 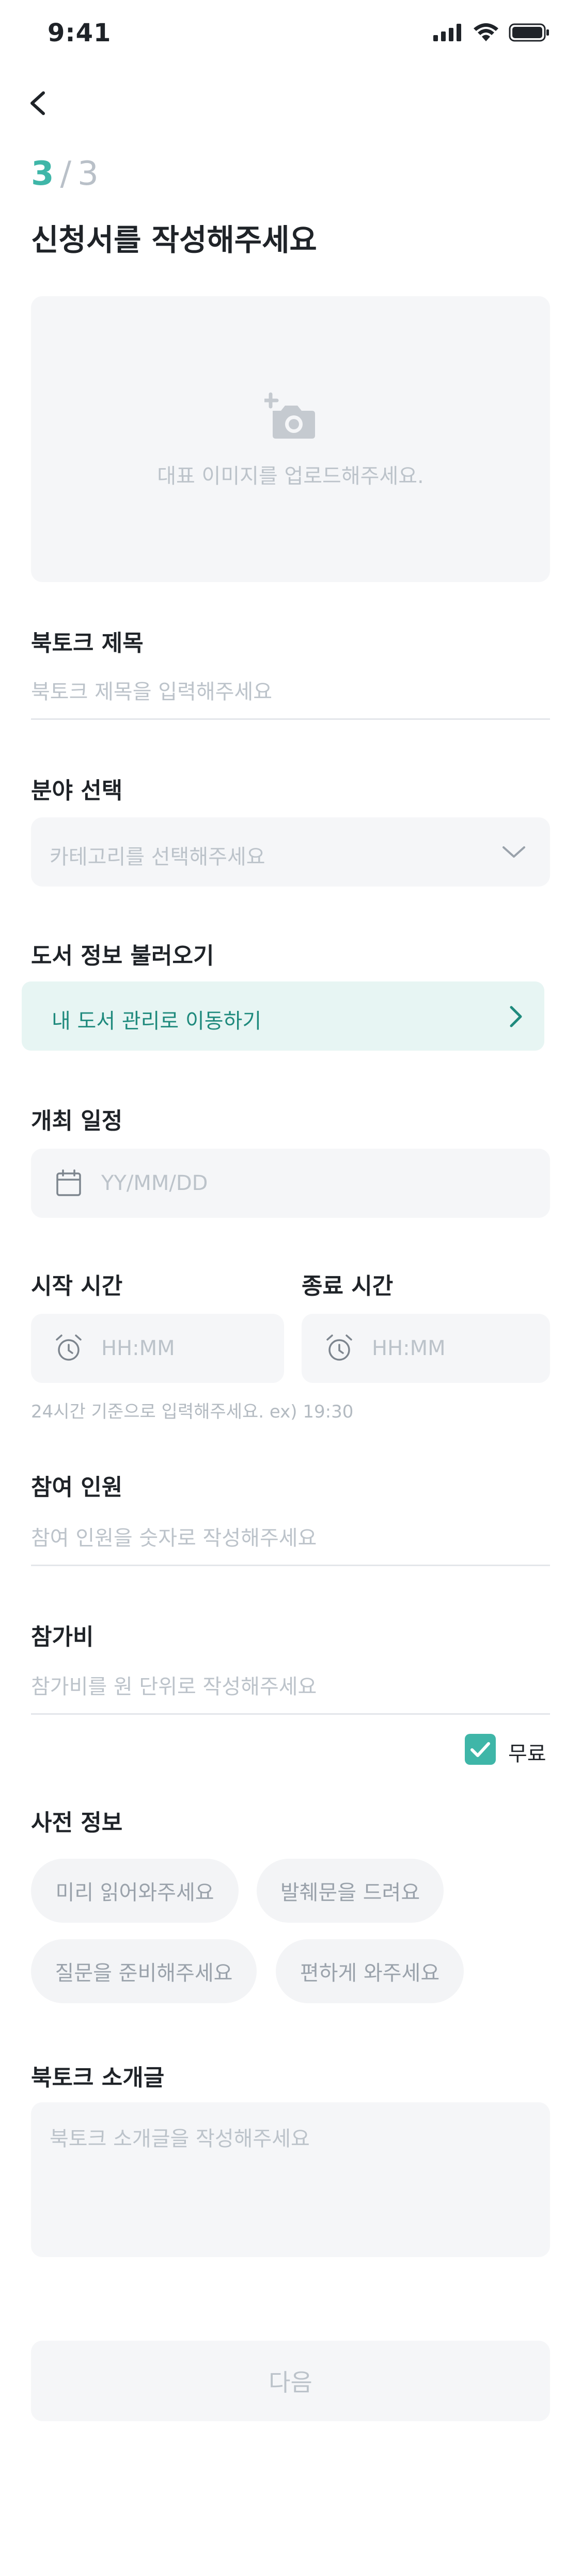 I want to click on back-button, so click(x=39, y=104).